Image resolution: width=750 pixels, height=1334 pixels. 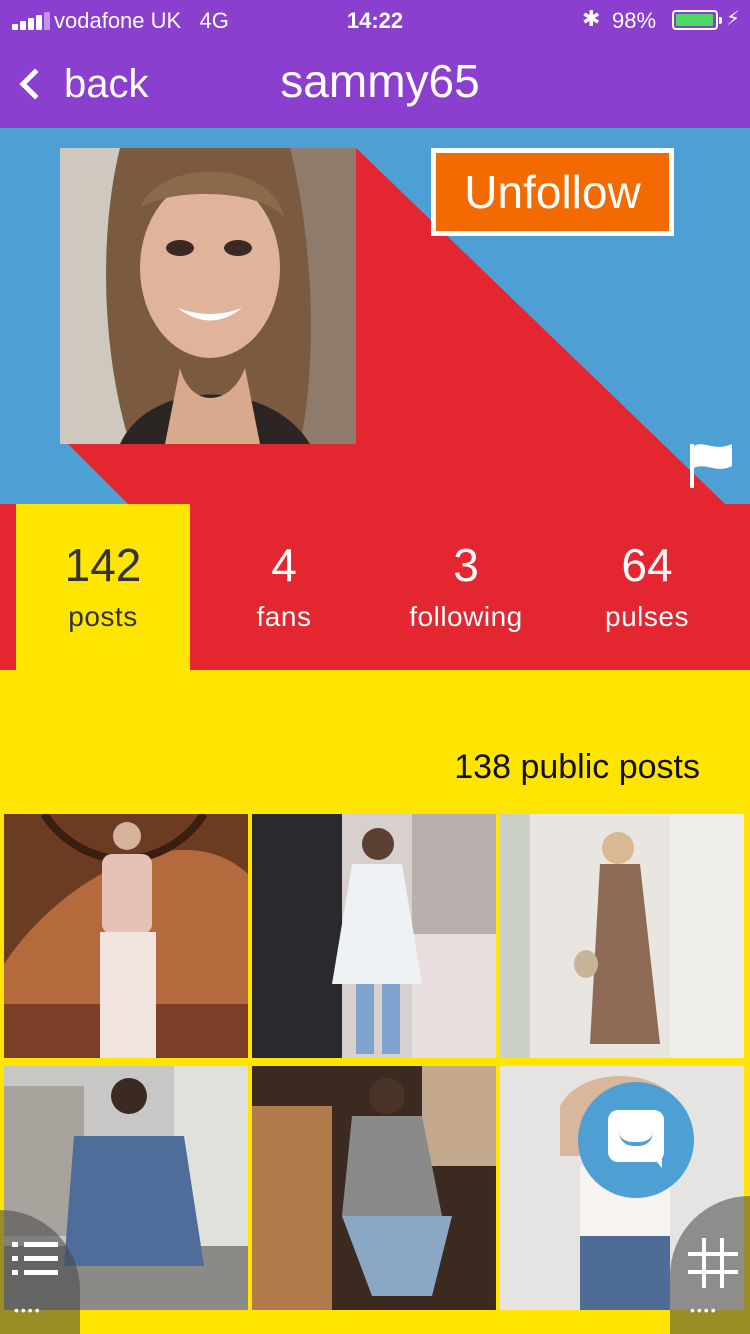 I want to click on page-title: sammy65, so click(x=380, y=81).